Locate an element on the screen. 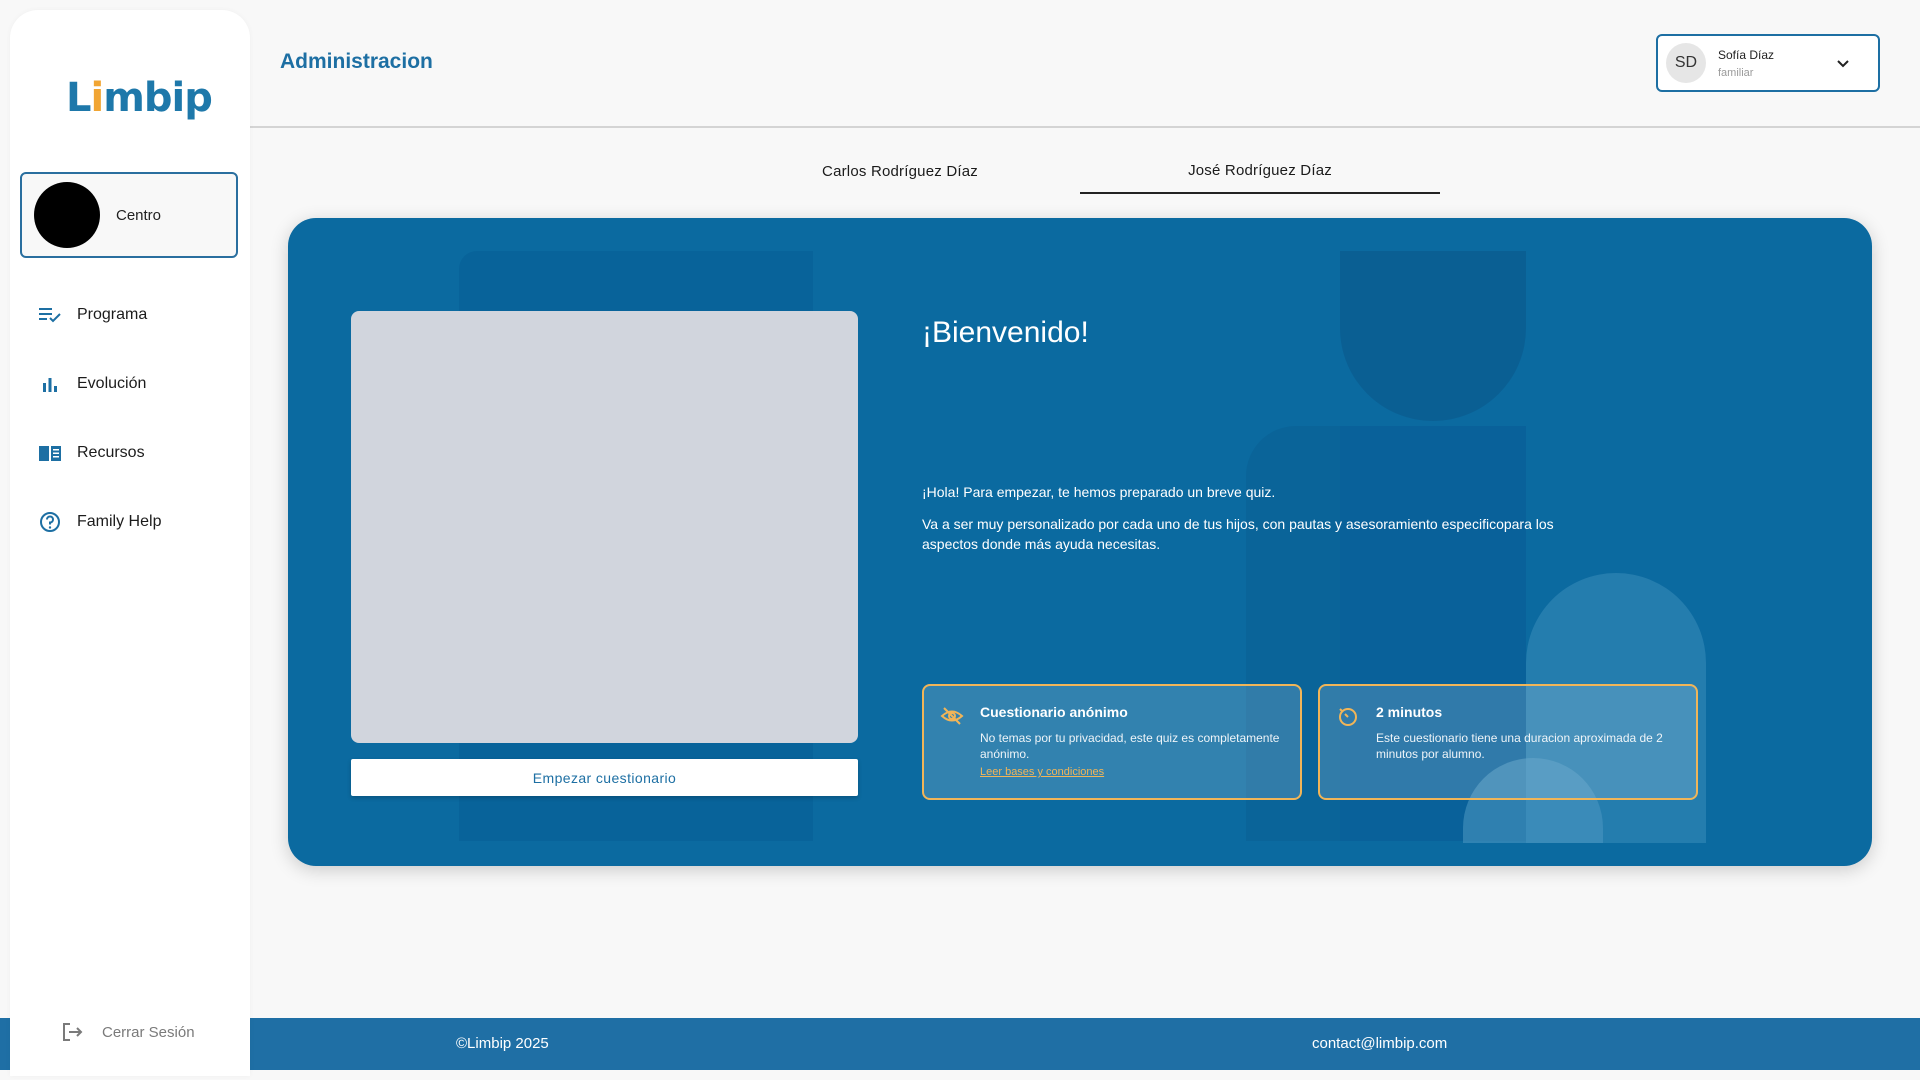 Image resolution: width=1920 pixels, height=1080 pixels. sidebar-item-family-help: Family Help is located at coordinates (130, 521).